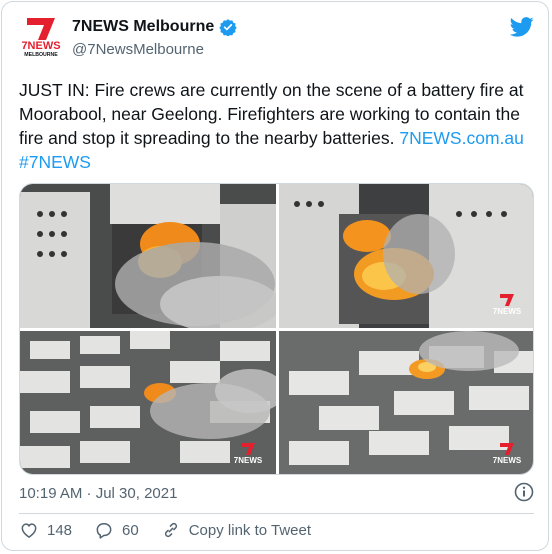 Image resolution: width=552 pixels, height=554 pixels. Describe the element at coordinates (55, 162) in the screenshot. I see `hashtag-link: #7NEWS` at that location.